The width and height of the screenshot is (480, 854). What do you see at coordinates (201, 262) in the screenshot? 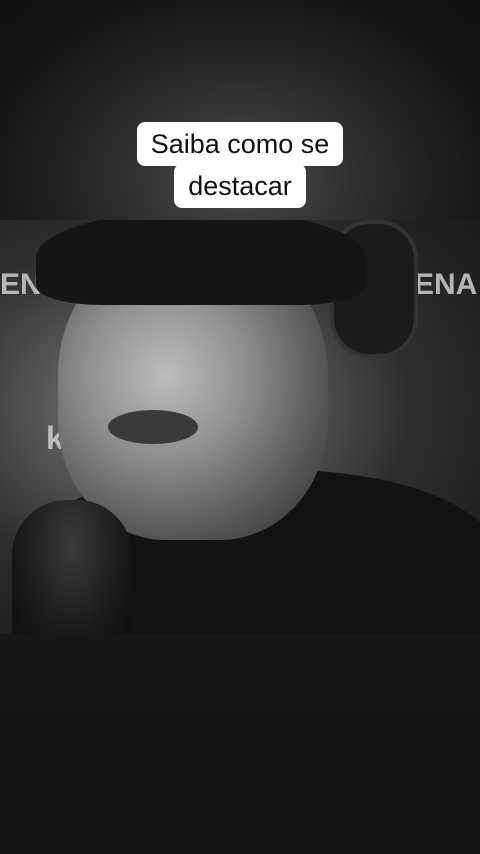
I see `person-cap` at bounding box center [201, 262].